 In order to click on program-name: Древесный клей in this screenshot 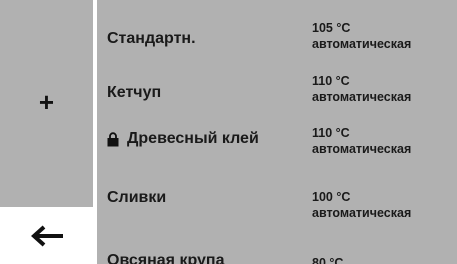, I will do `click(193, 138)`.